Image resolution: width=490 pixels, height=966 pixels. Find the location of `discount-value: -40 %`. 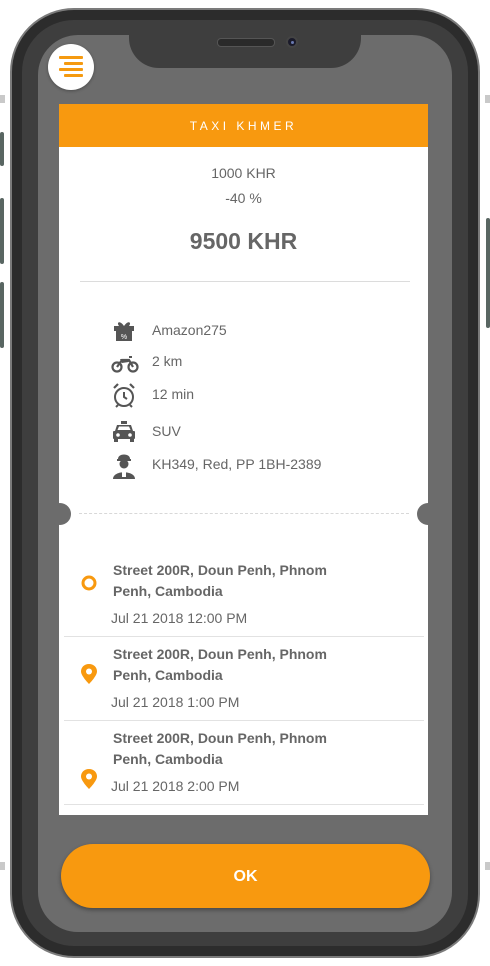

discount-value: -40 % is located at coordinates (243, 198).